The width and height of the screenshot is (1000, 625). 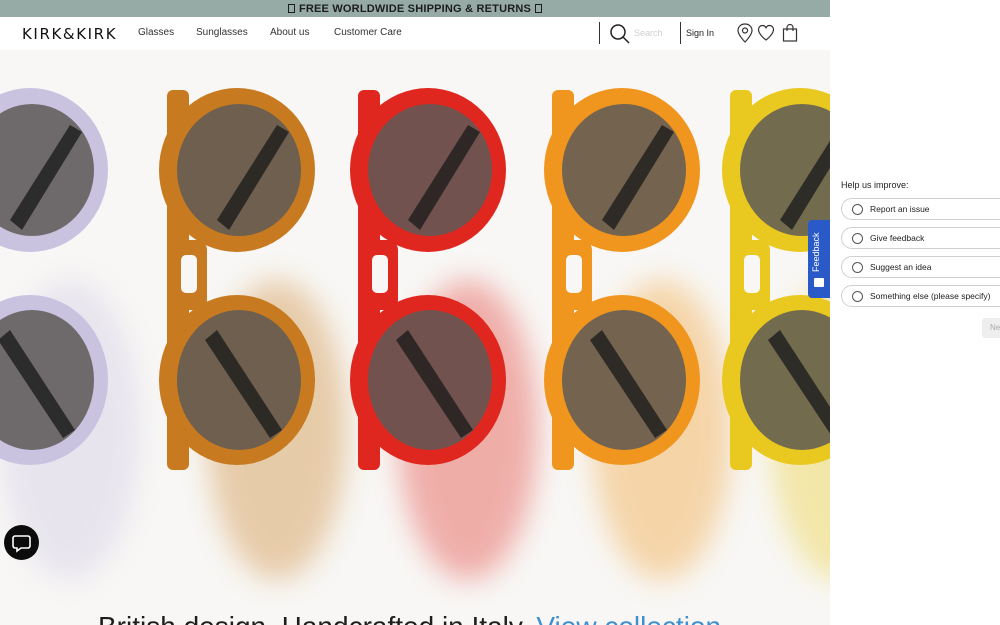 I want to click on option-label: Something else (please specify), so click(x=930, y=296).